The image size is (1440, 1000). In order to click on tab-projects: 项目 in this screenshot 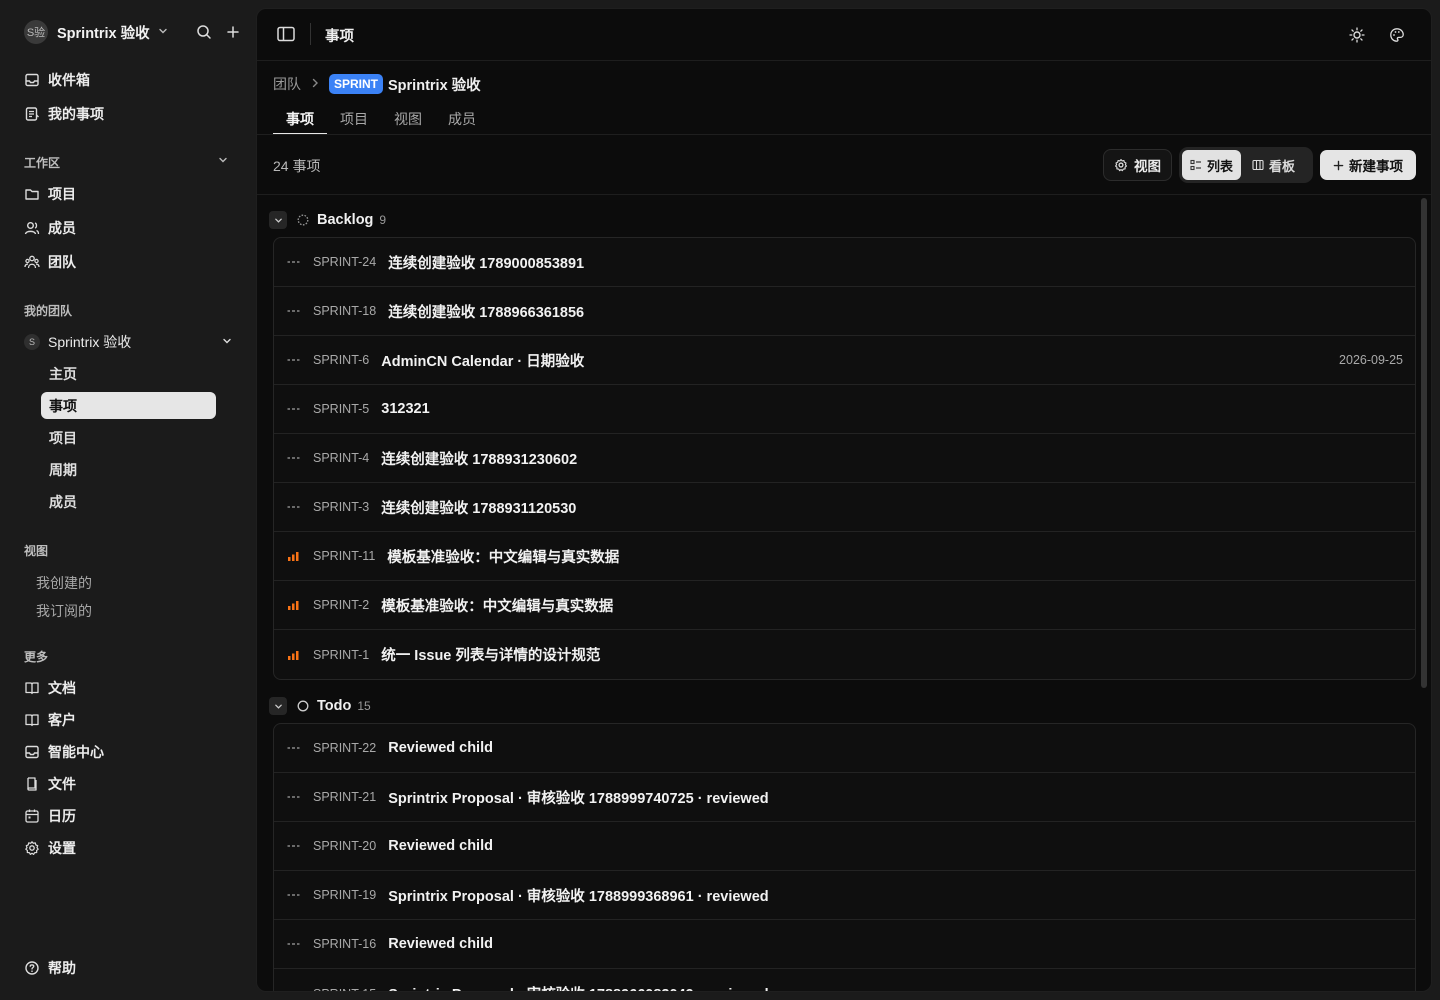, I will do `click(354, 120)`.